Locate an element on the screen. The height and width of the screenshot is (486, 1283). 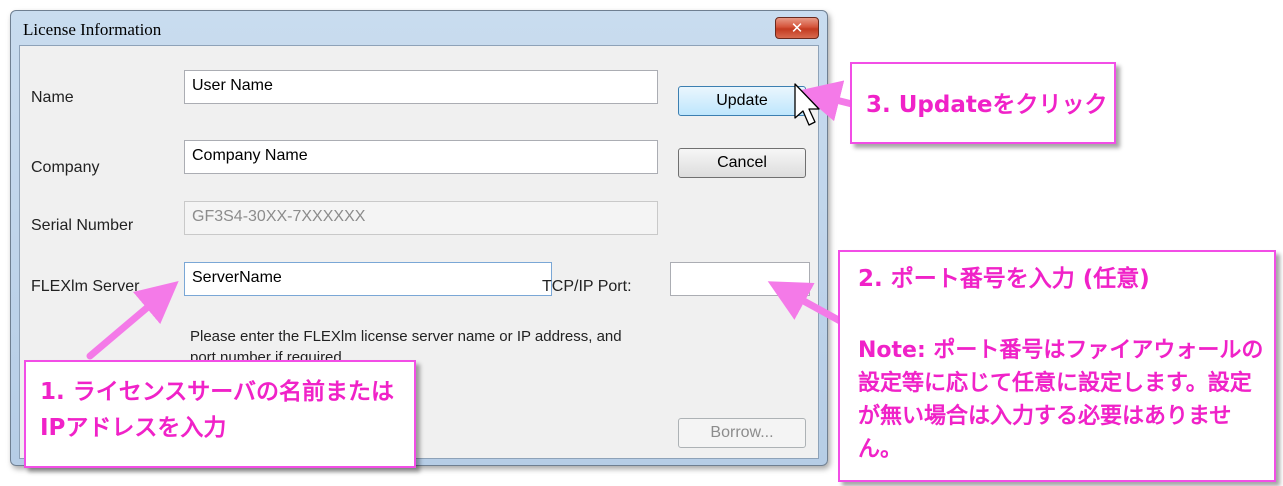
arrow-step2 is located at coordinates (806, 303).